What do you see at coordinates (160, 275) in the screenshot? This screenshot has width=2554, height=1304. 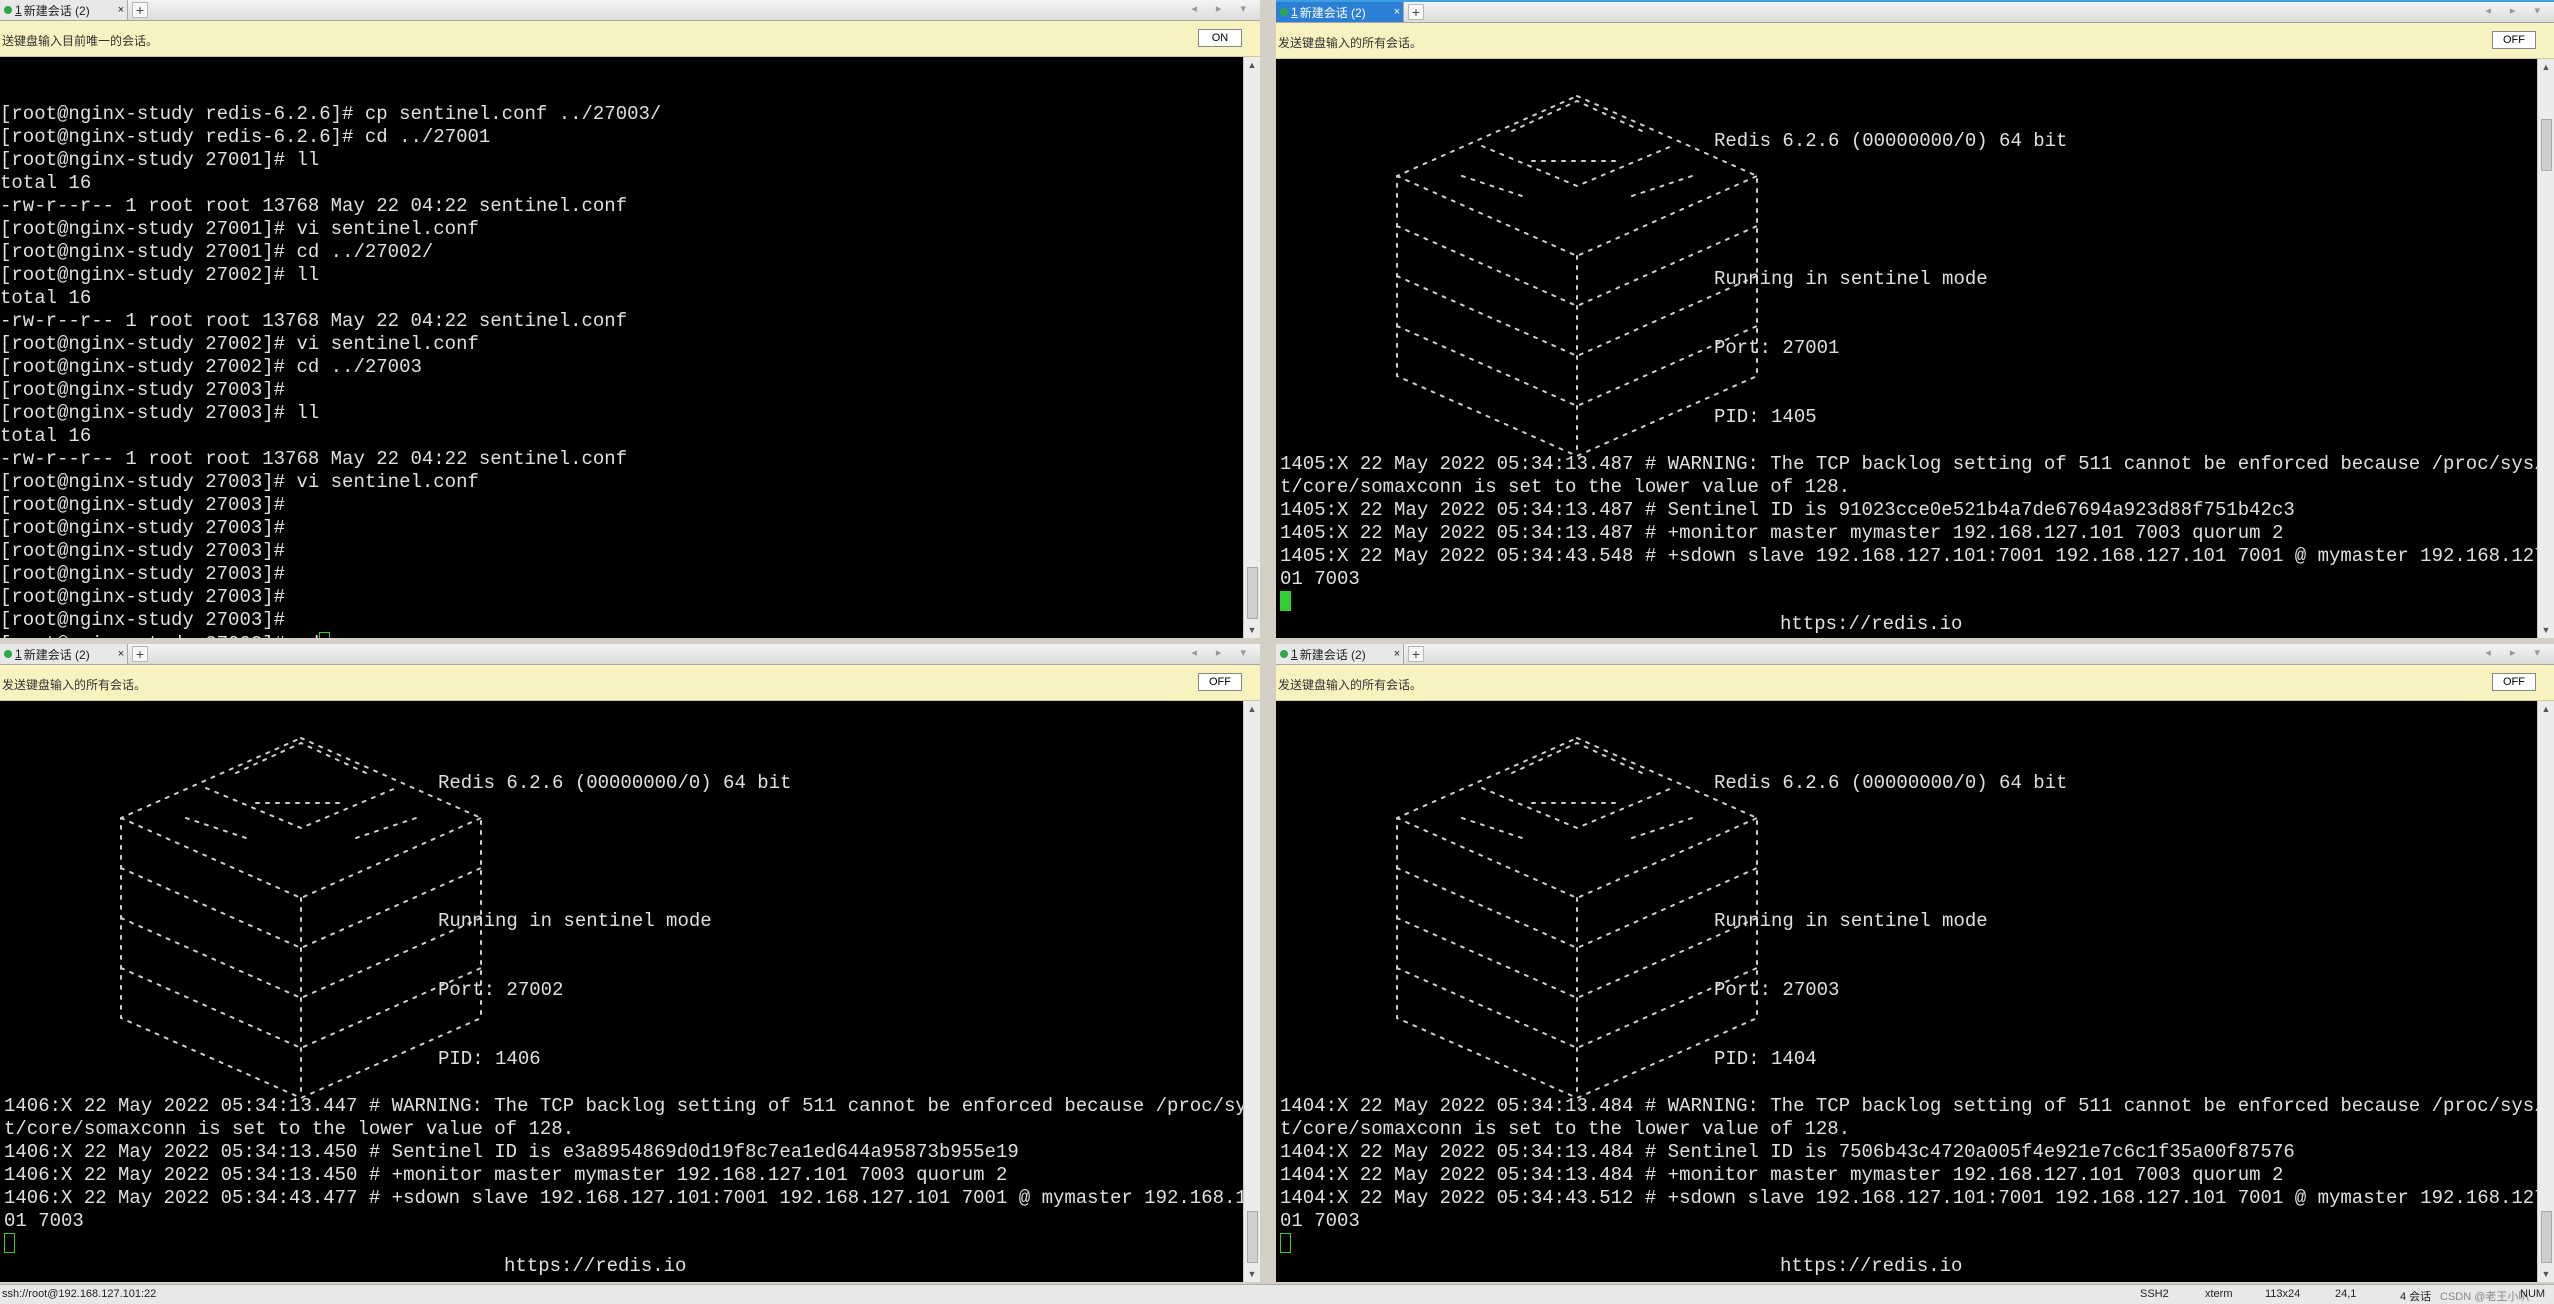 I see `terminal-line-text: [root@nginx-study 27002]# ll` at bounding box center [160, 275].